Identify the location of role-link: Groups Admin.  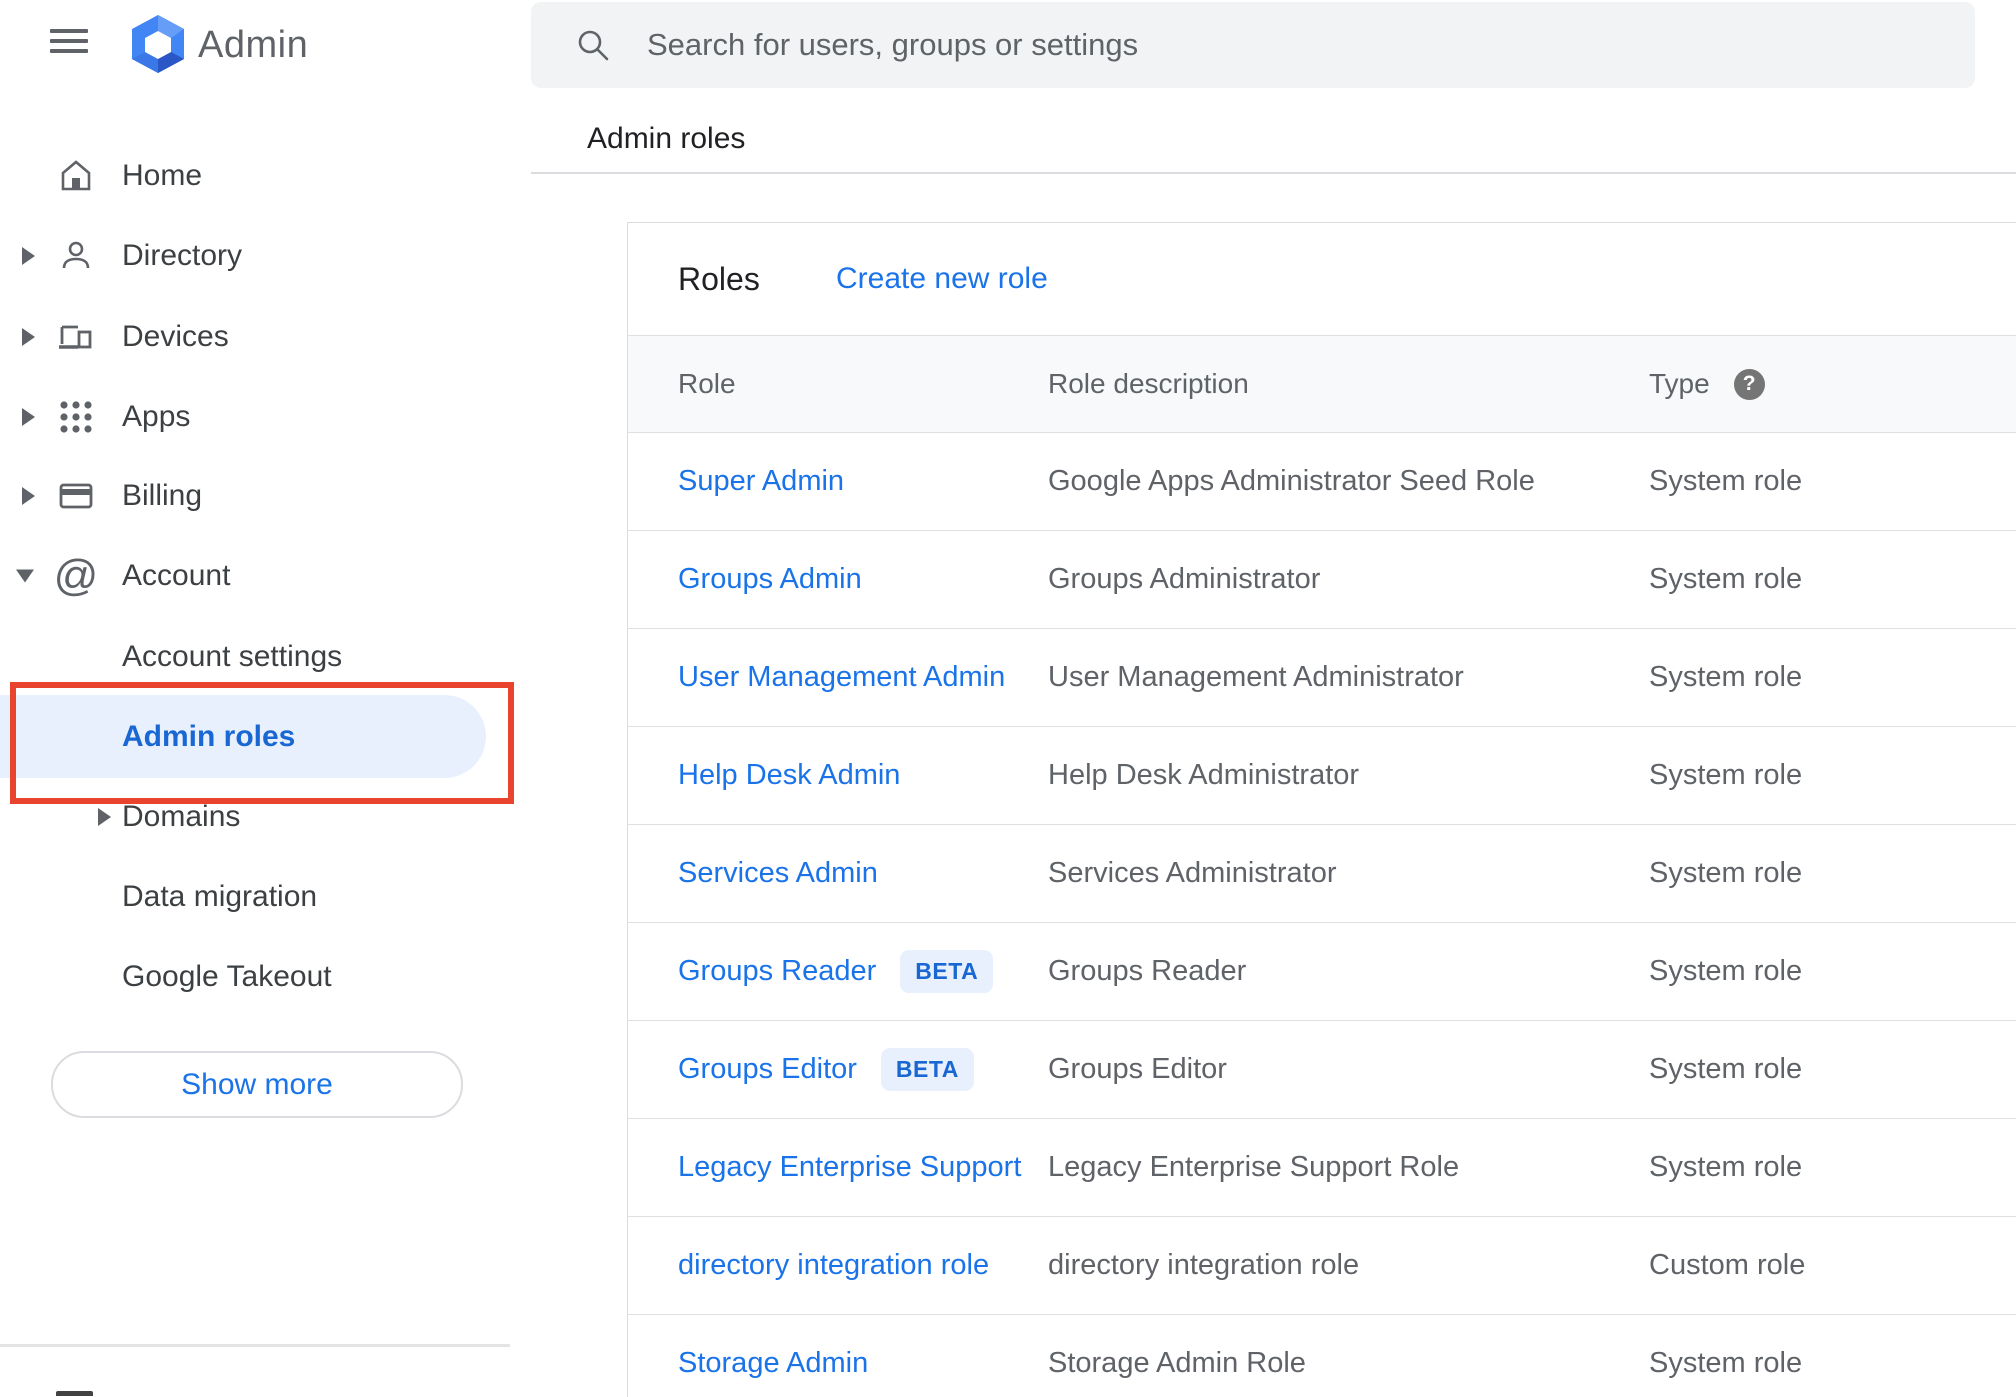
(770, 579).